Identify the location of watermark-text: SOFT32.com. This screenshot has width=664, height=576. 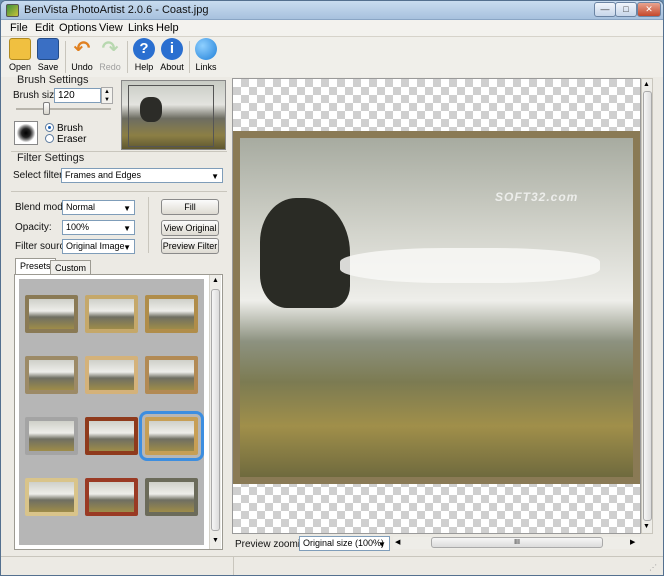
(537, 197).